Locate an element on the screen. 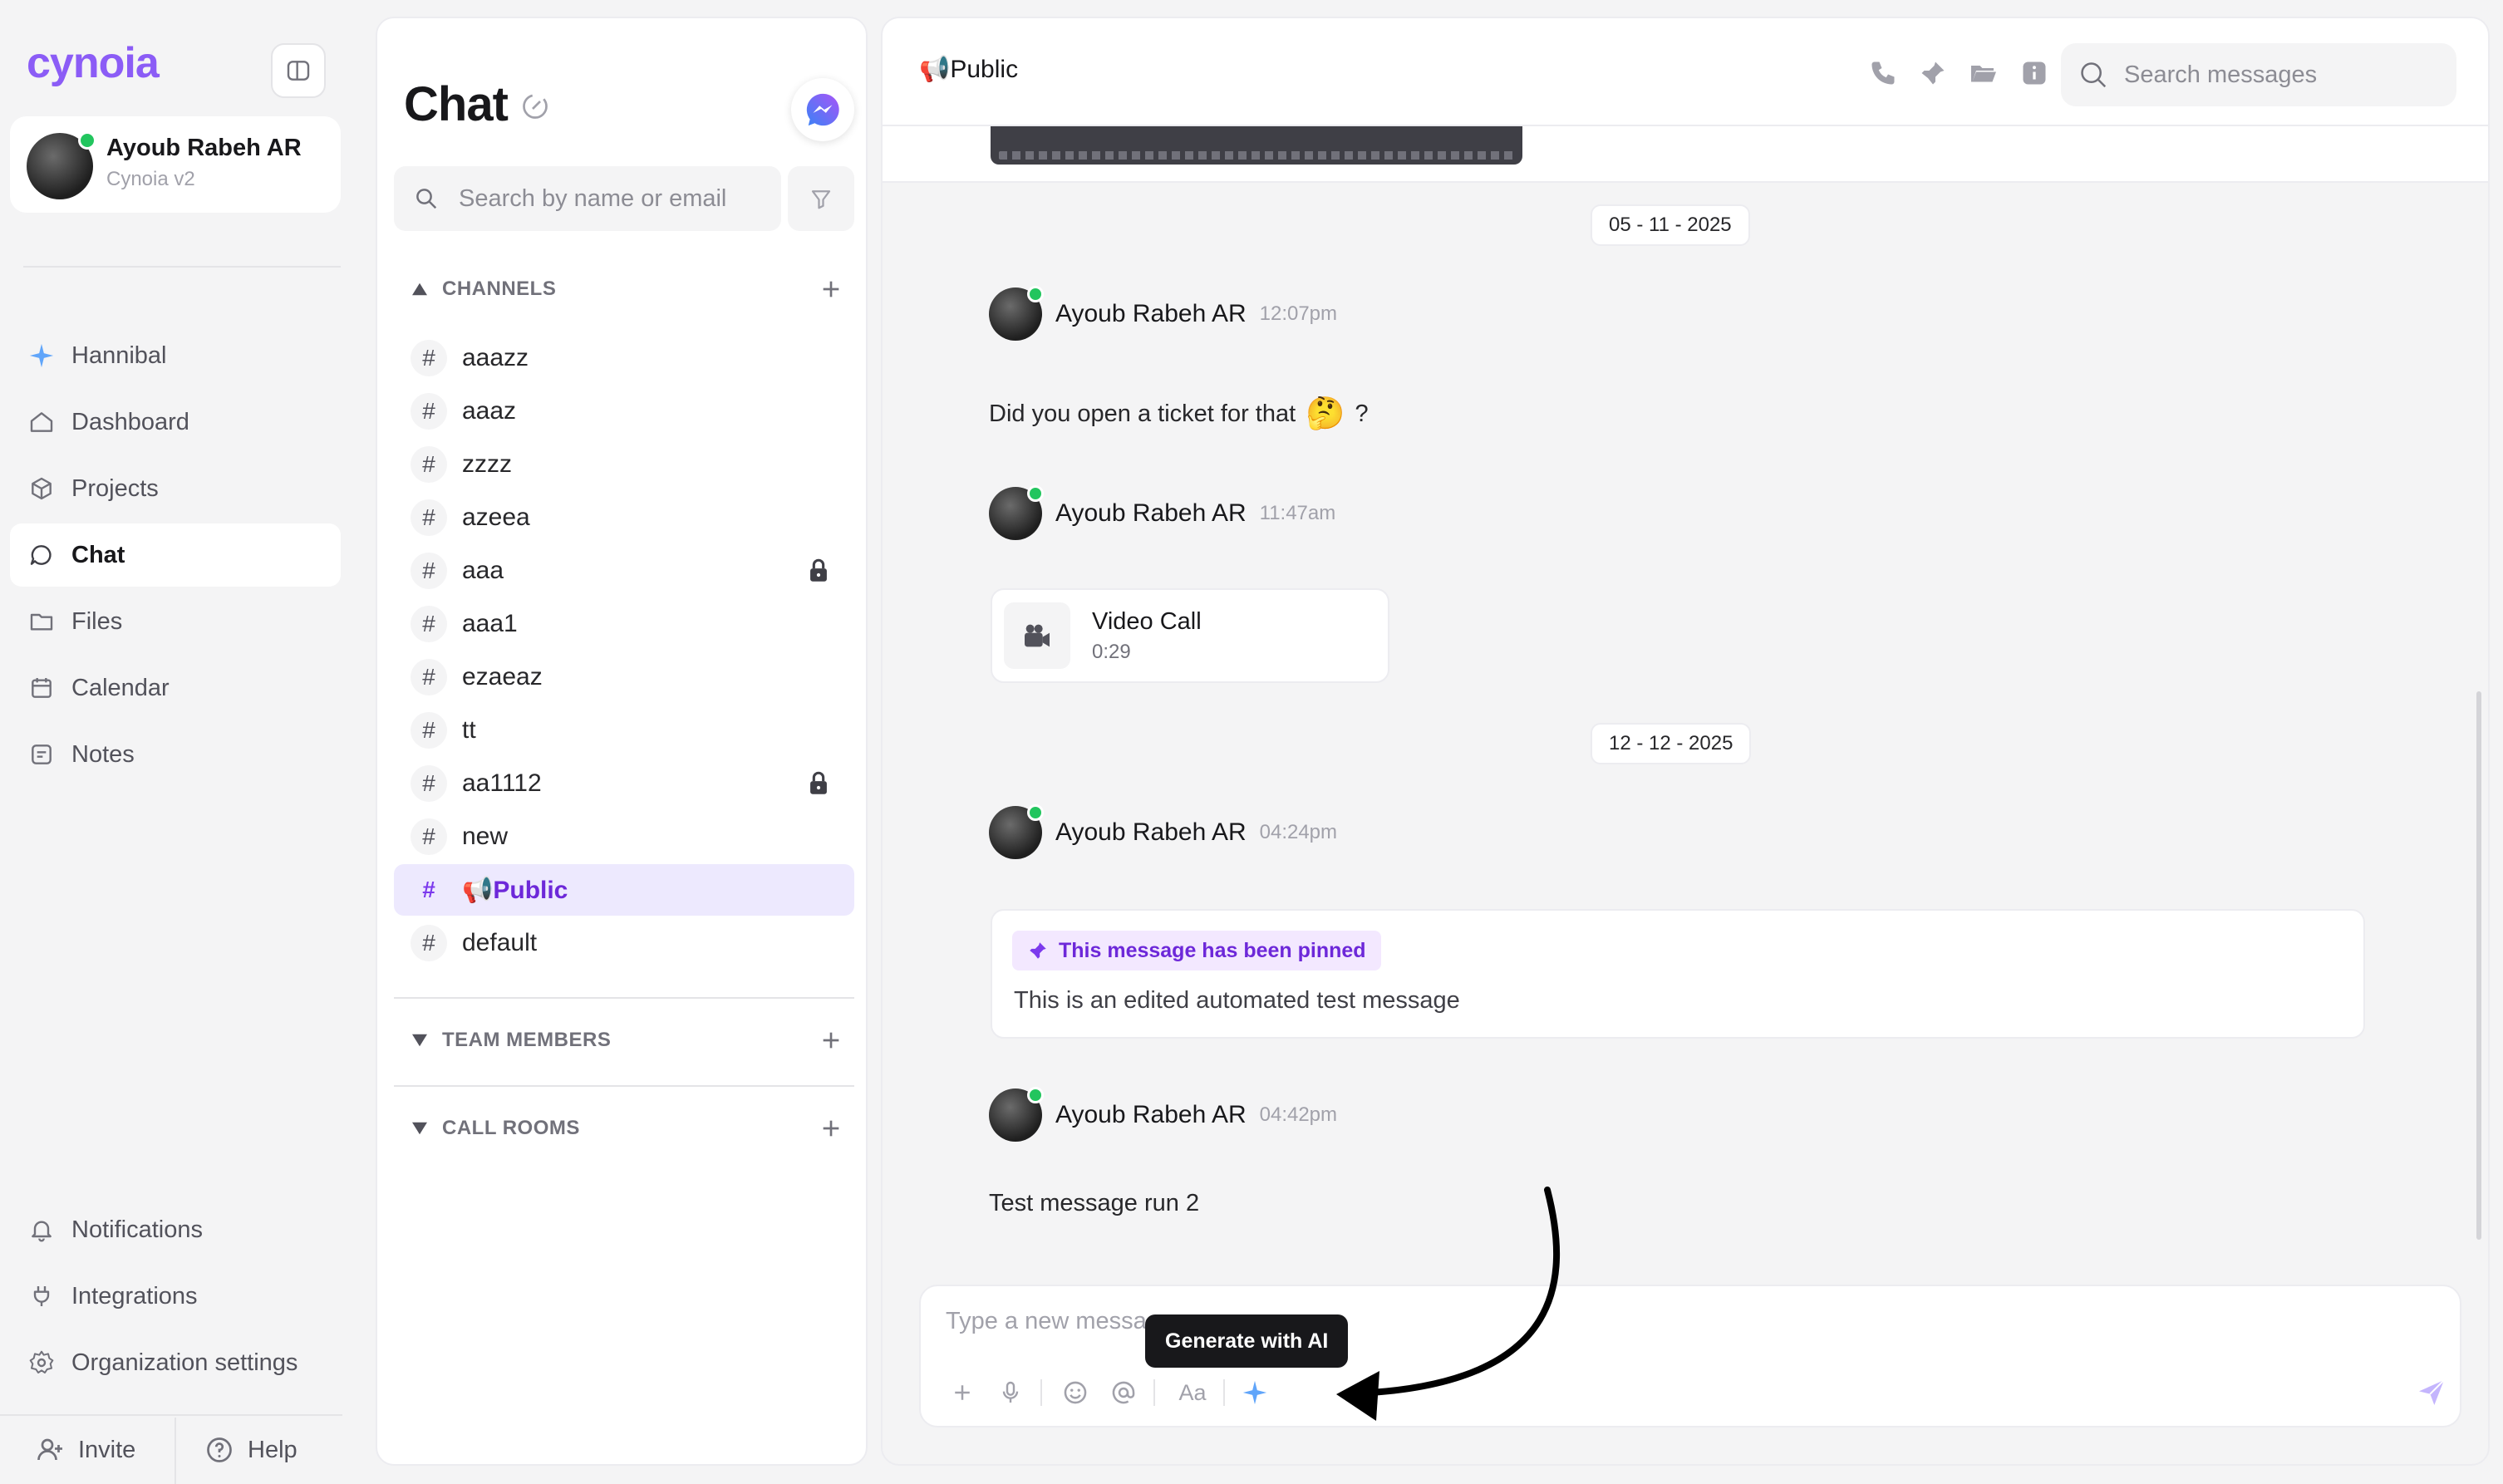 This screenshot has height=1484, width=2503. channels-section-header: CHANNELS is located at coordinates (624, 289).